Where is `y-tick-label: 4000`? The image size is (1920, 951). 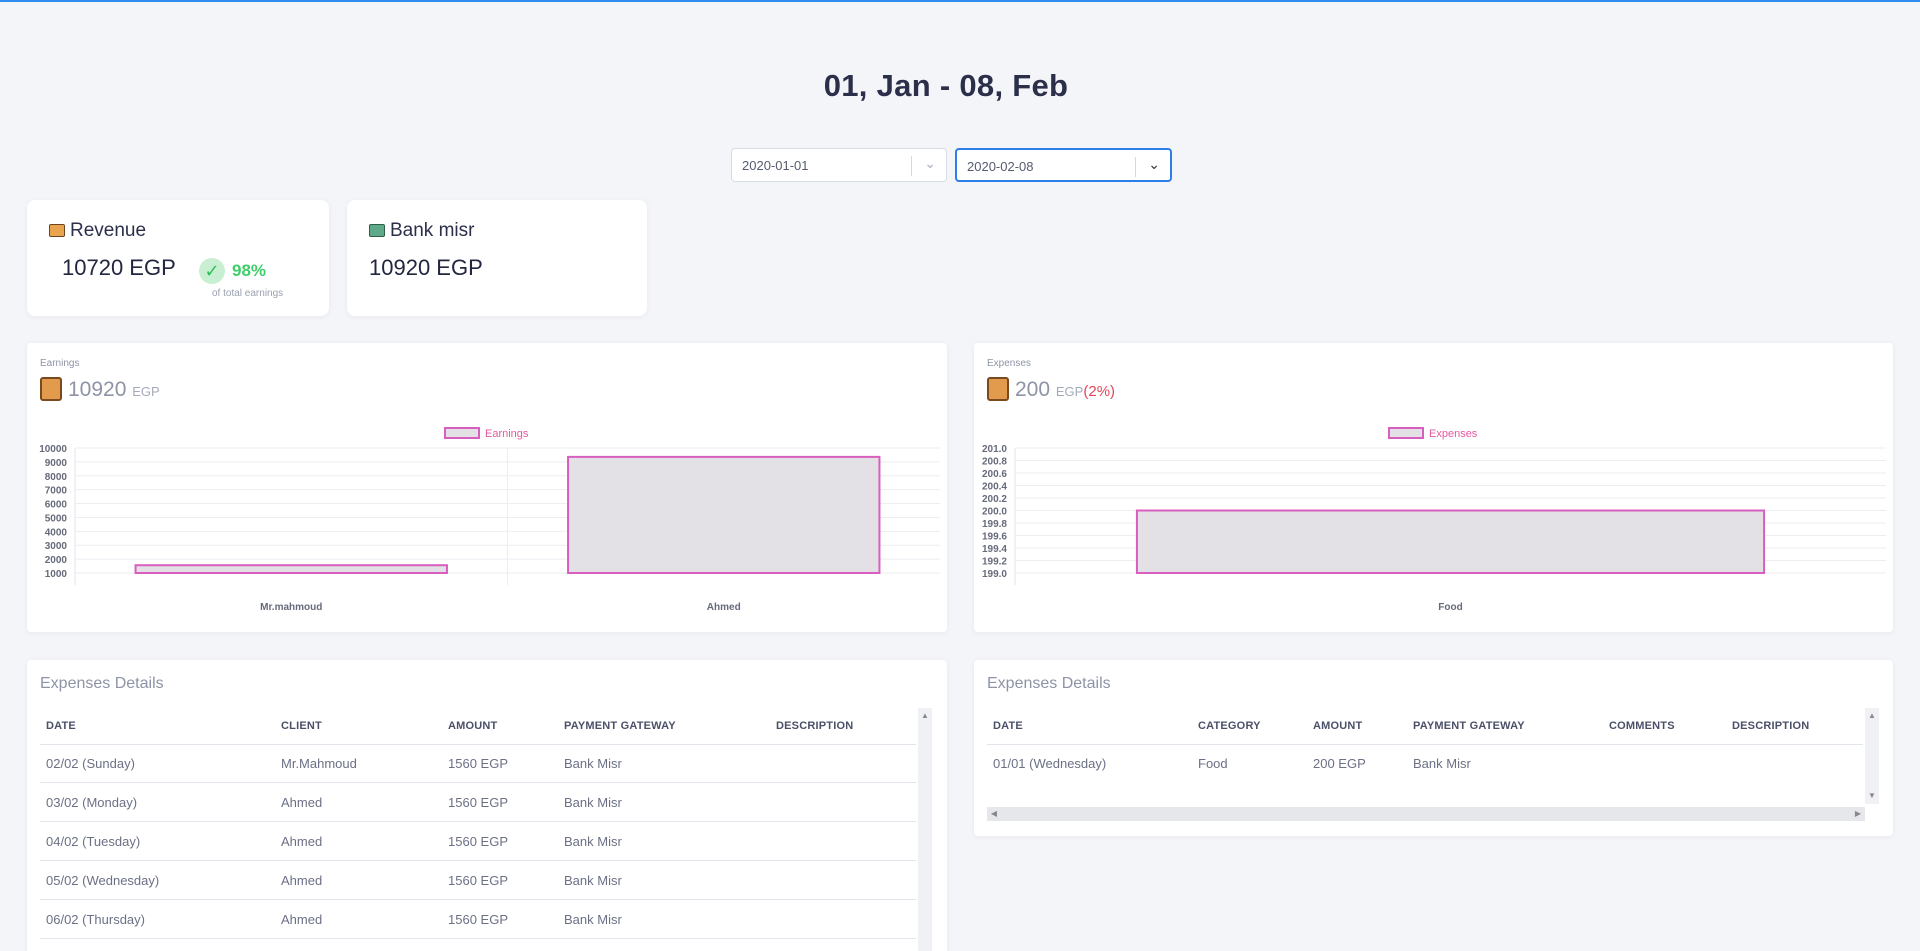 y-tick-label: 4000 is located at coordinates (56, 532).